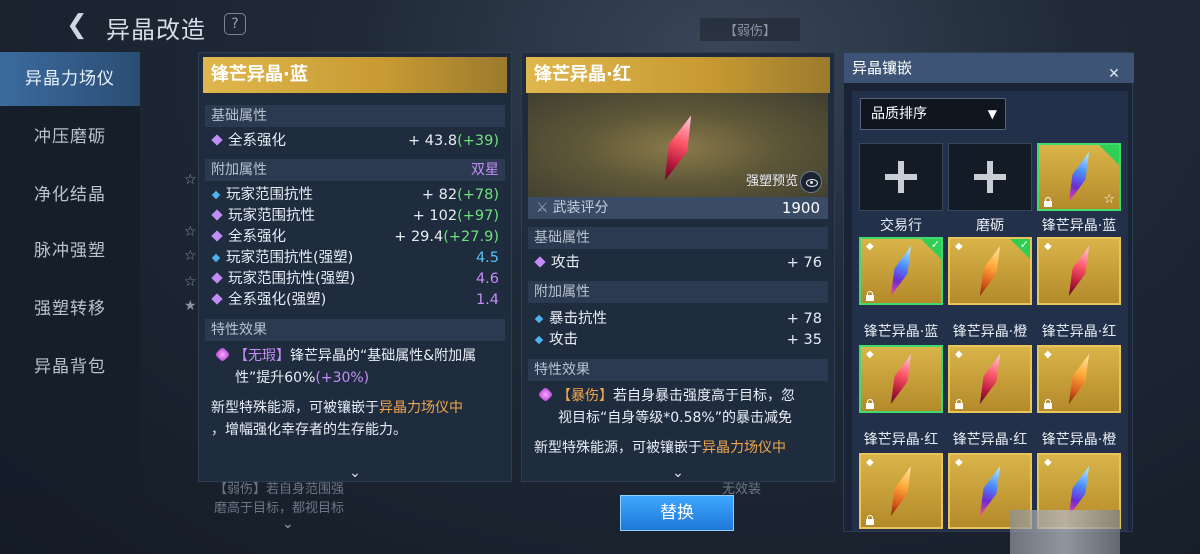  What do you see at coordinates (355, 195) in the screenshot?
I see `extra-attr-row: 玩家范围抗性 + 82(+78)` at bounding box center [355, 195].